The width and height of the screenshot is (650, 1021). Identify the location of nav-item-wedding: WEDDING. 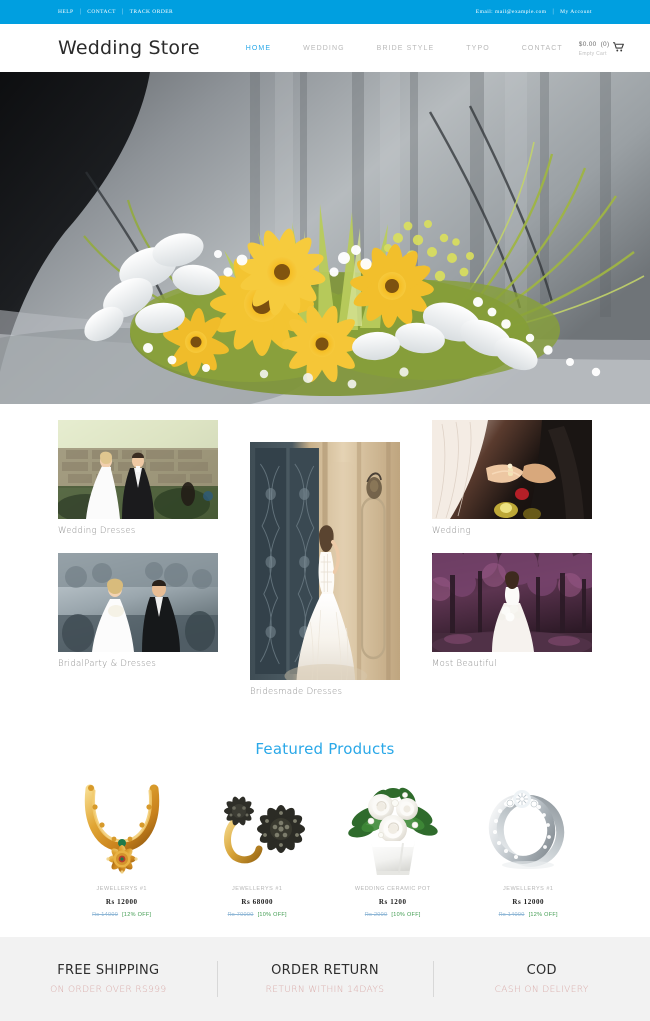
(324, 48).